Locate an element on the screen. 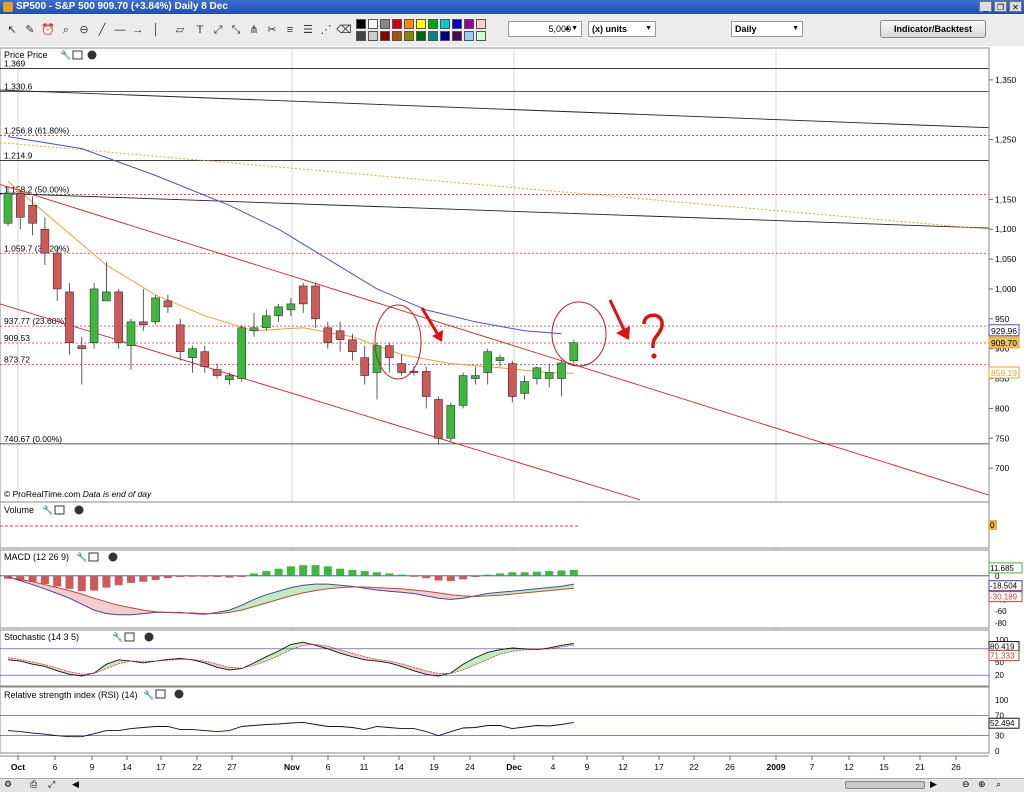  alarm-icon: ⏰ is located at coordinates (48, 30).